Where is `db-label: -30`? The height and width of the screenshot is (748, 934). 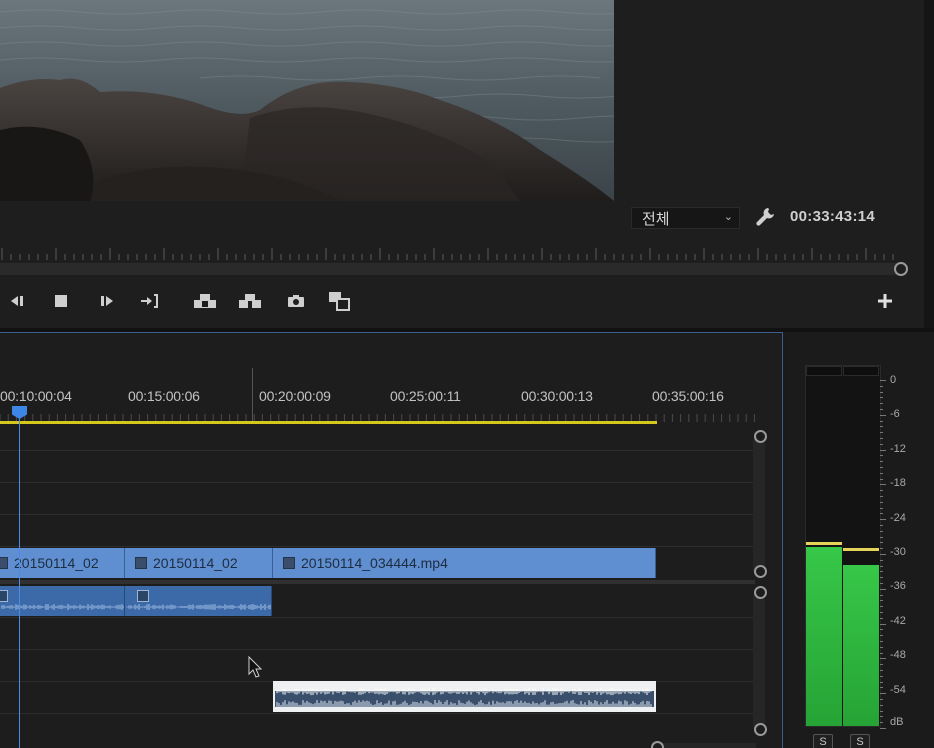 db-label: -30 is located at coordinates (898, 552).